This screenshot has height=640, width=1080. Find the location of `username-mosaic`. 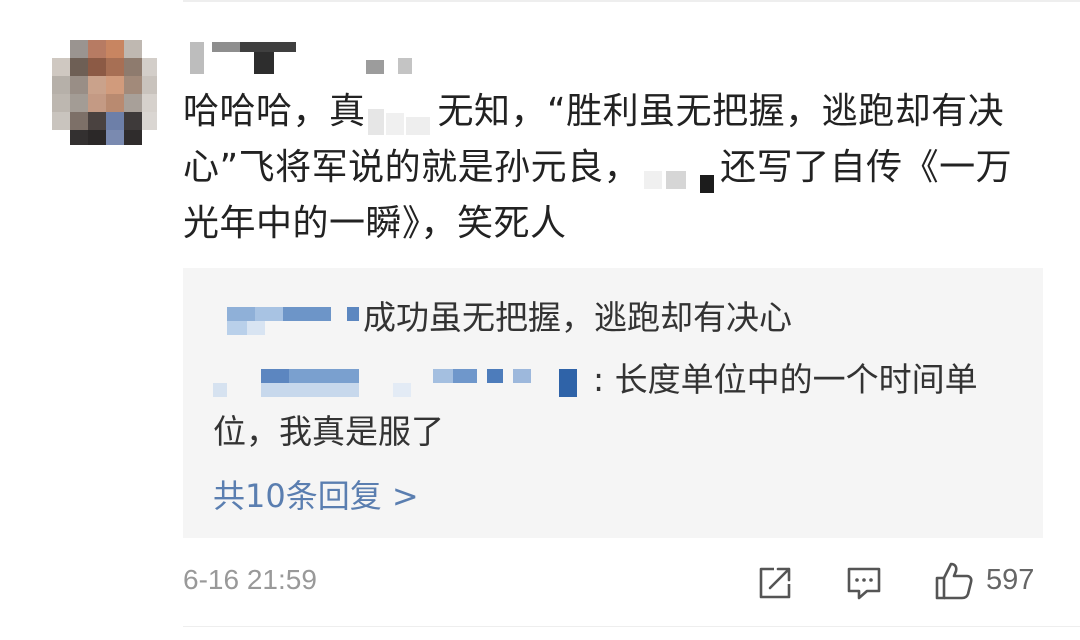

username-mosaic is located at coordinates (306, 59).